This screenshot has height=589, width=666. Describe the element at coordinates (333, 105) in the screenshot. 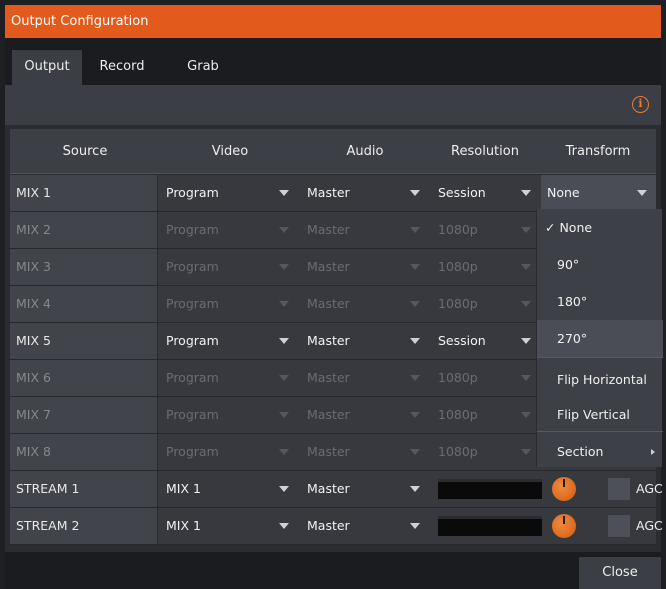

I see `toolbar: i` at that location.